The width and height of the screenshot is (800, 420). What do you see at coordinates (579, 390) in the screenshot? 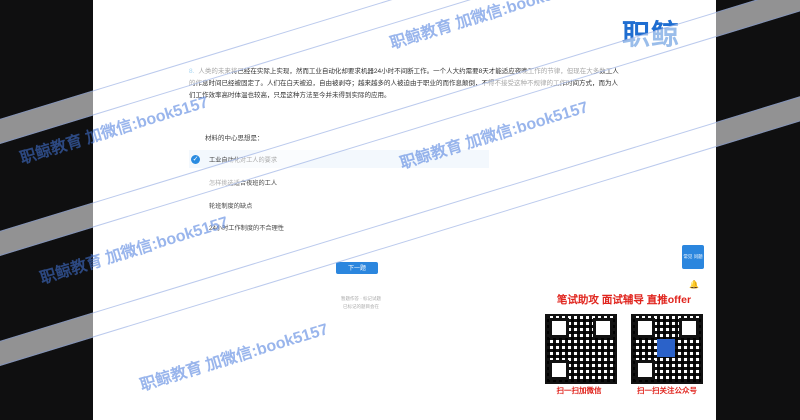
I see `wechat-qr-caption: 扫一扫加微信` at bounding box center [579, 390].